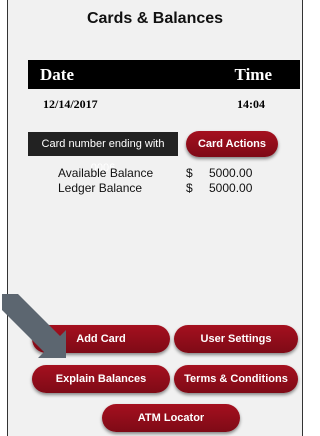  I want to click on ledger-balance-label: Ledger Balance, so click(100, 188).